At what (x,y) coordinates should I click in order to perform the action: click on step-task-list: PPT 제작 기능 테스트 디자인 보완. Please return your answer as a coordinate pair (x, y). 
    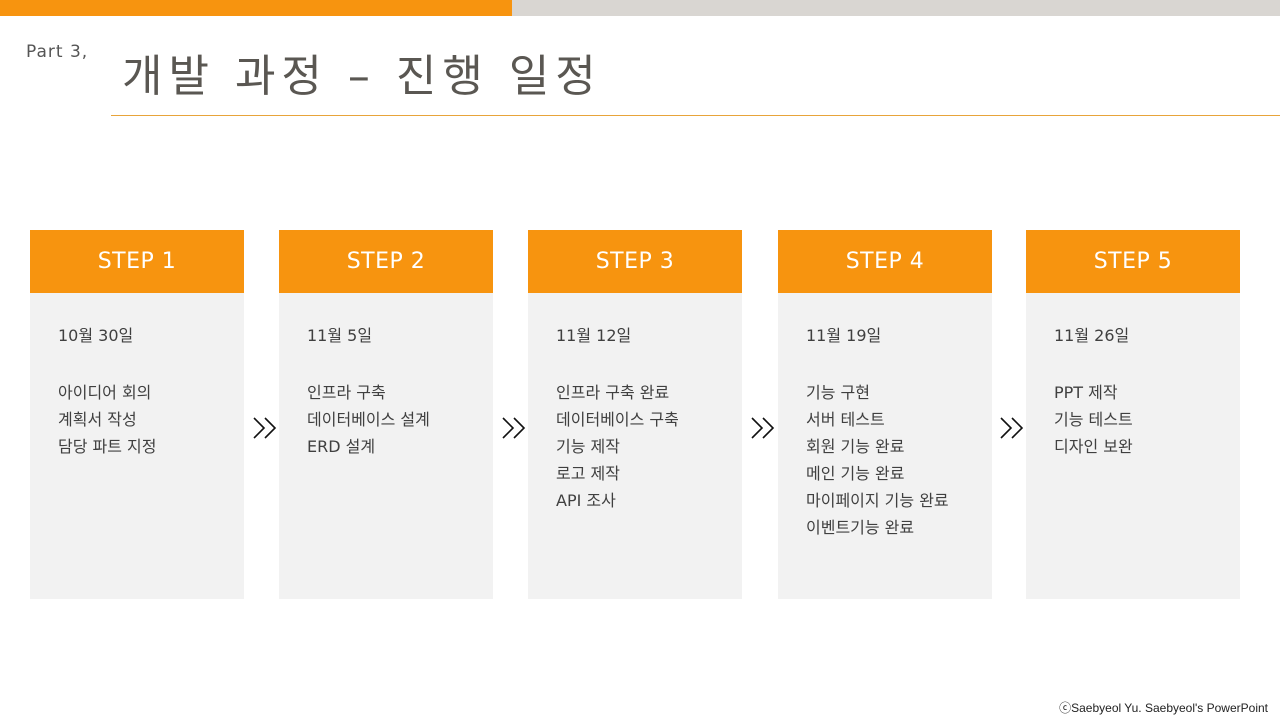
    Looking at the image, I should click on (1140, 419).